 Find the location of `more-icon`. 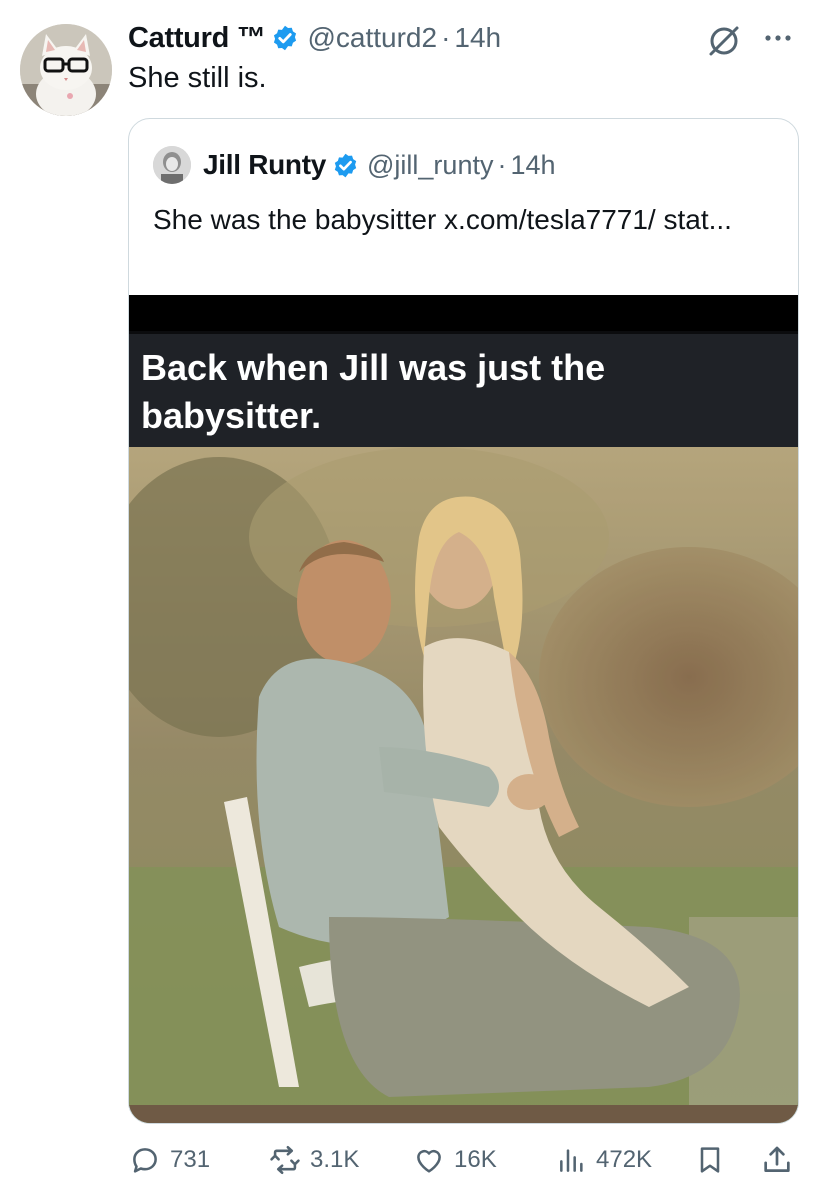

more-icon is located at coordinates (778, 38).